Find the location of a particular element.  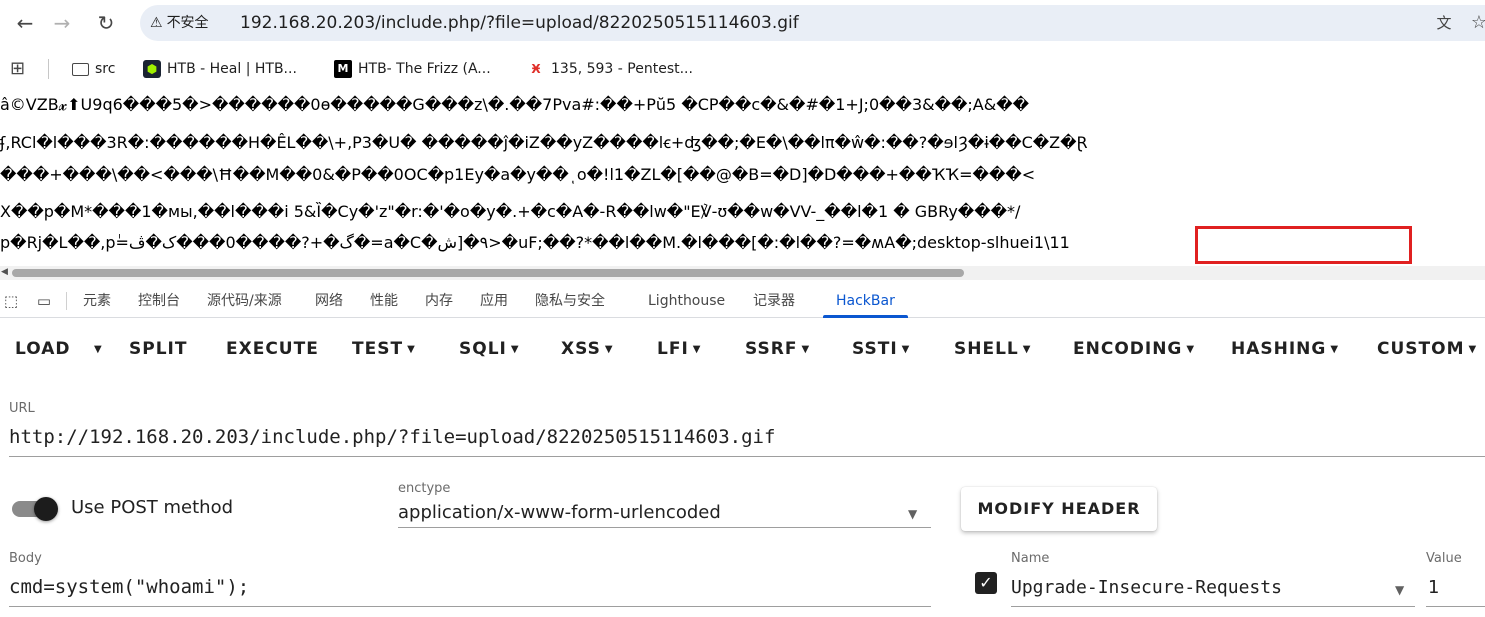

scrollbar-thumb is located at coordinates (488, 273).